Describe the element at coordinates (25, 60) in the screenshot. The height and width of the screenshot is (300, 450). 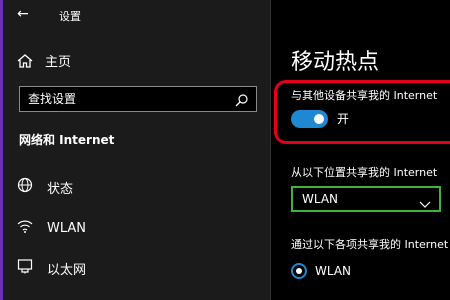
I see `home-icon` at that location.